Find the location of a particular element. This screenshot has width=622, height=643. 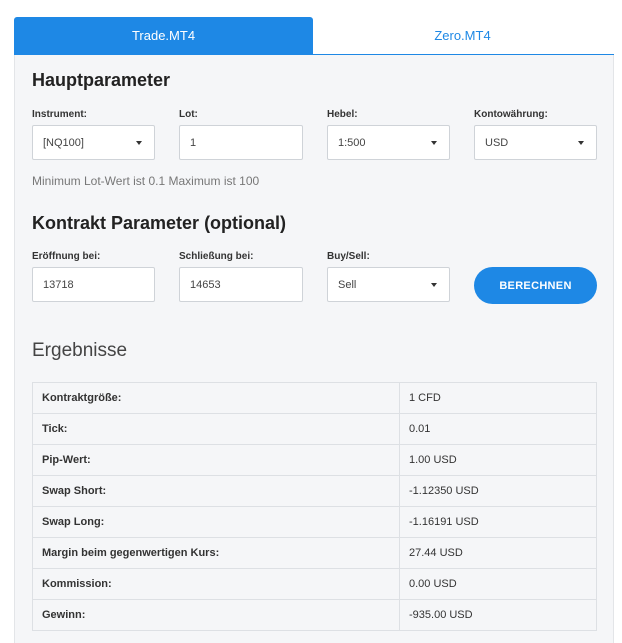

result-value: -935.00 USD is located at coordinates (498, 615).